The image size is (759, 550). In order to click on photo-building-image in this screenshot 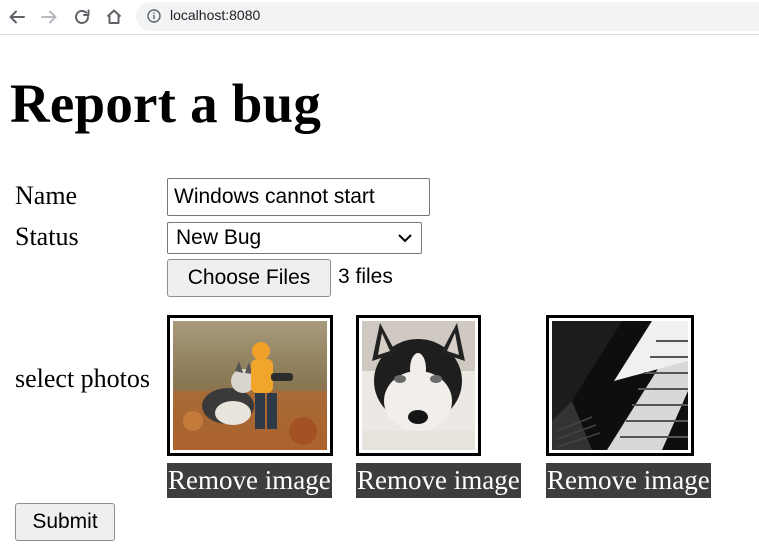, I will do `click(620, 385)`.